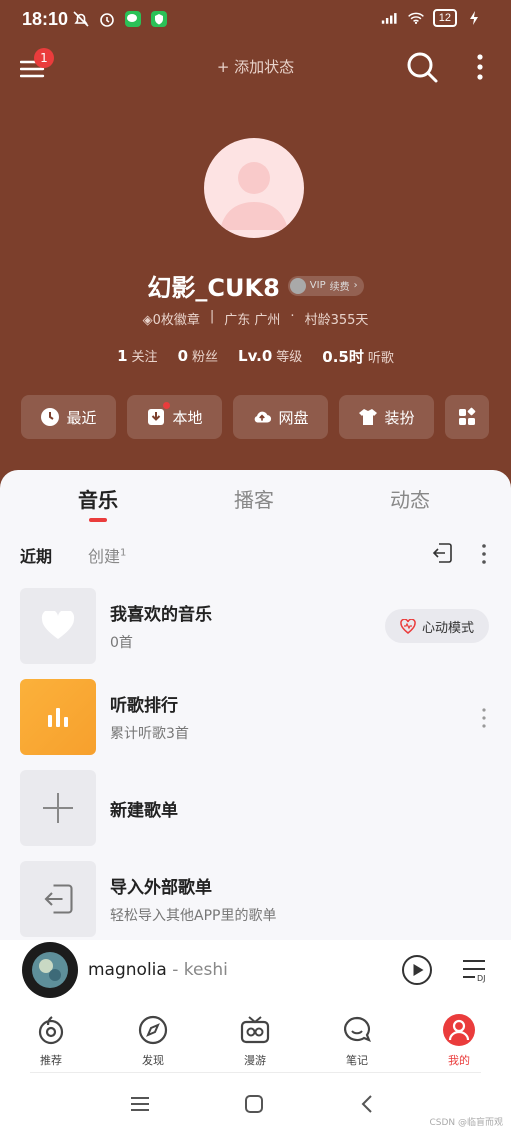  I want to click on playlist-count: 累计听歌3首, so click(149, 734).